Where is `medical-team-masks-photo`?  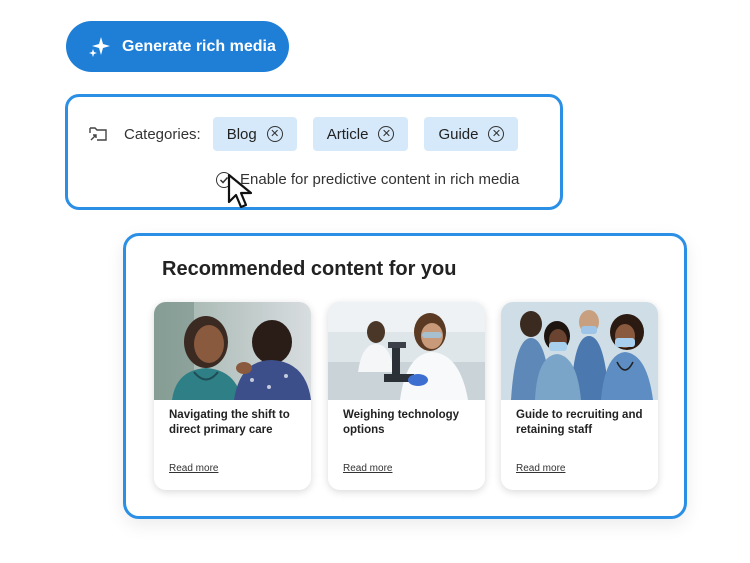
medical-team-masks-photo is located at coordinates (579, 351).